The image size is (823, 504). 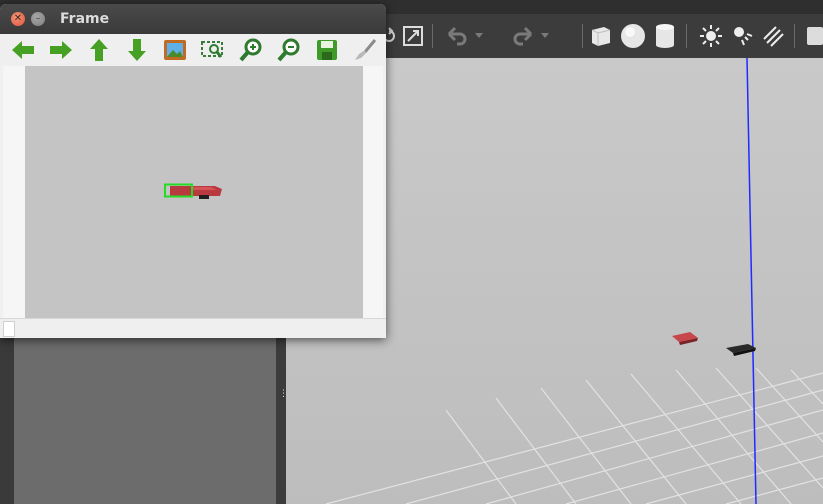 I want to click on minimize-button: –, so click(x=38, y=19).